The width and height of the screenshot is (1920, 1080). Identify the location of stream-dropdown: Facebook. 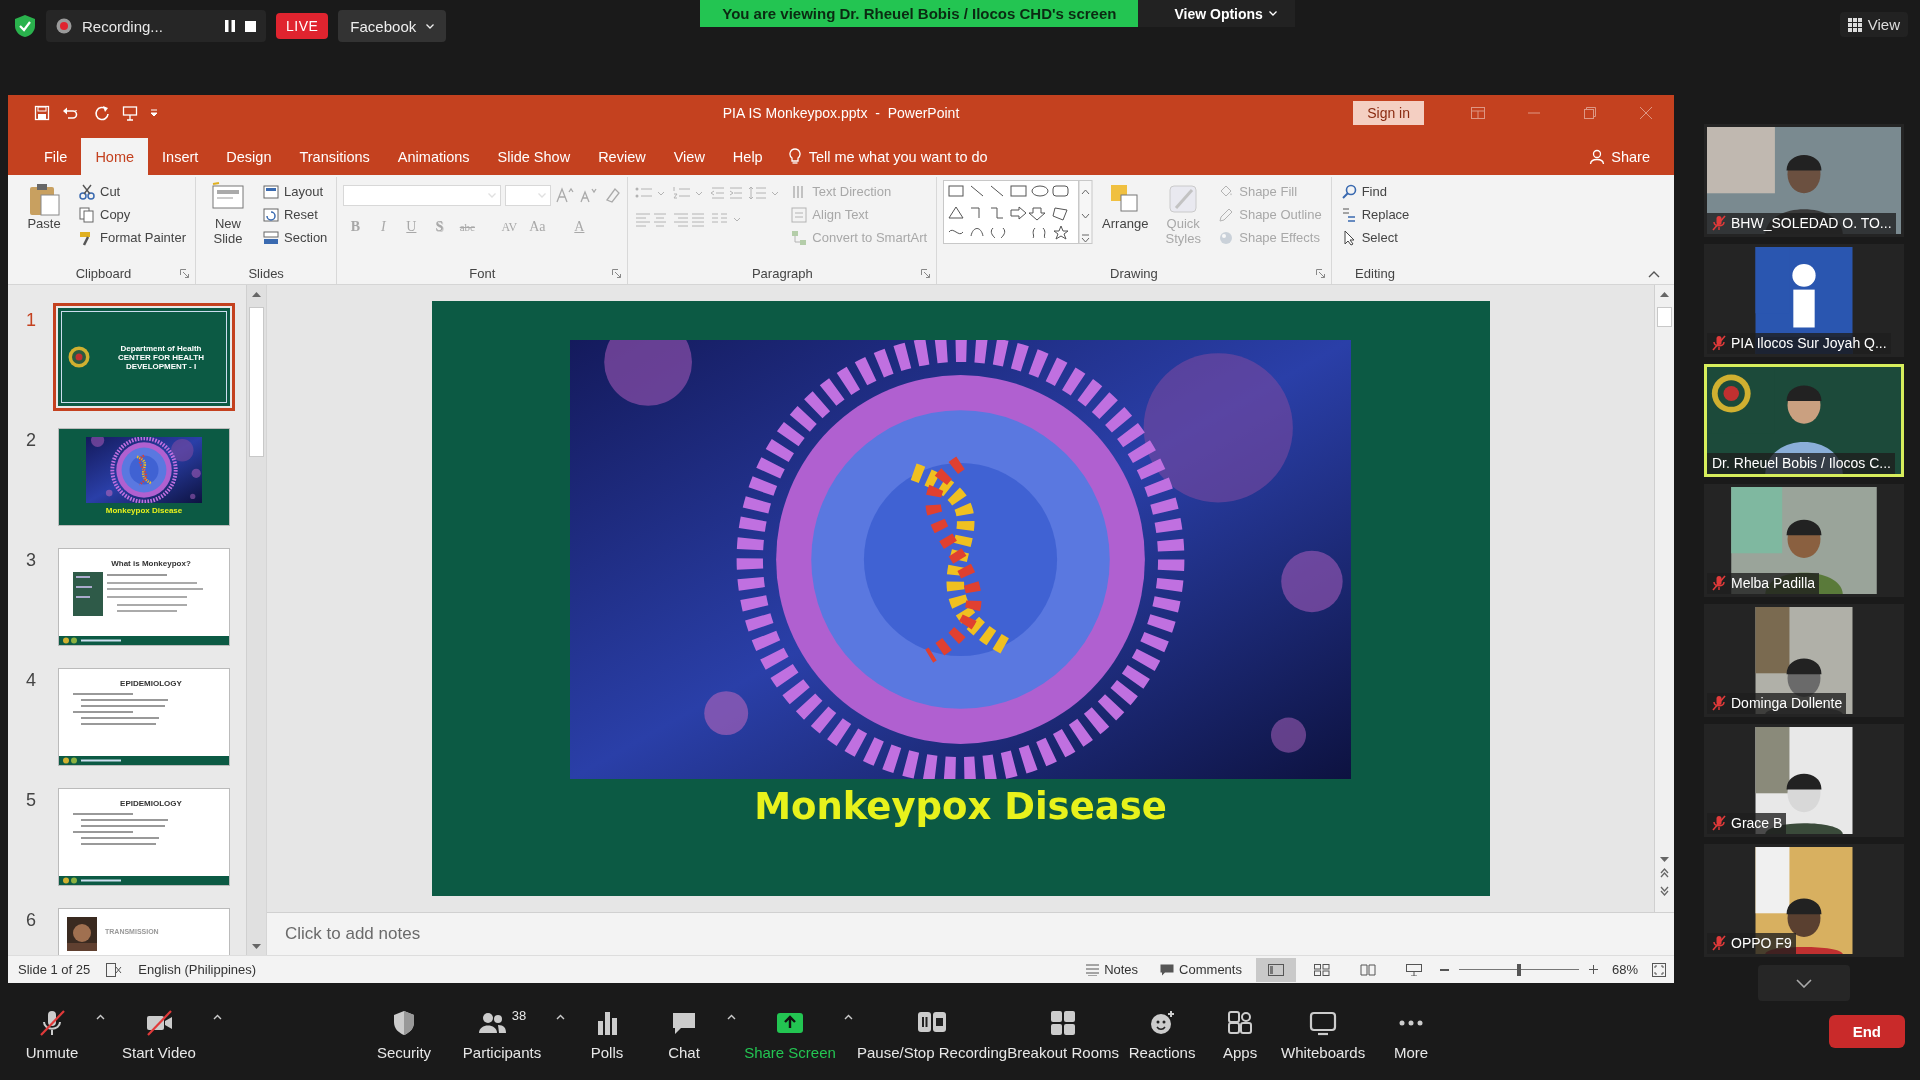
(392, 26).